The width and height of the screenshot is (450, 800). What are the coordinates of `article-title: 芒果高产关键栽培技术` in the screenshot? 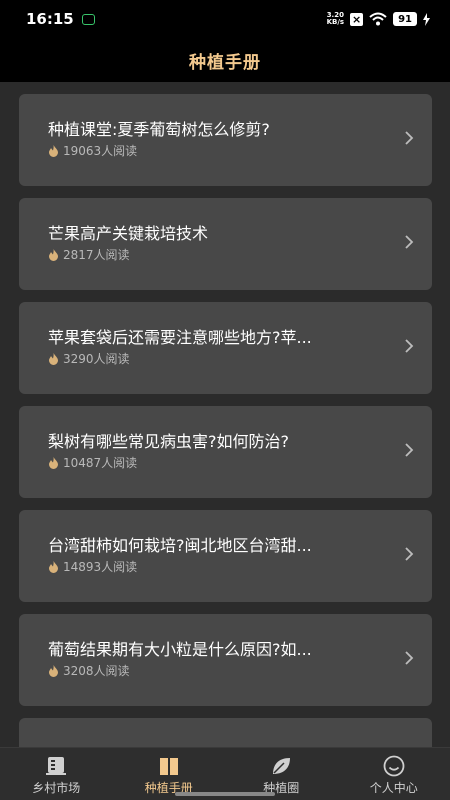 It's located at (128, 233).